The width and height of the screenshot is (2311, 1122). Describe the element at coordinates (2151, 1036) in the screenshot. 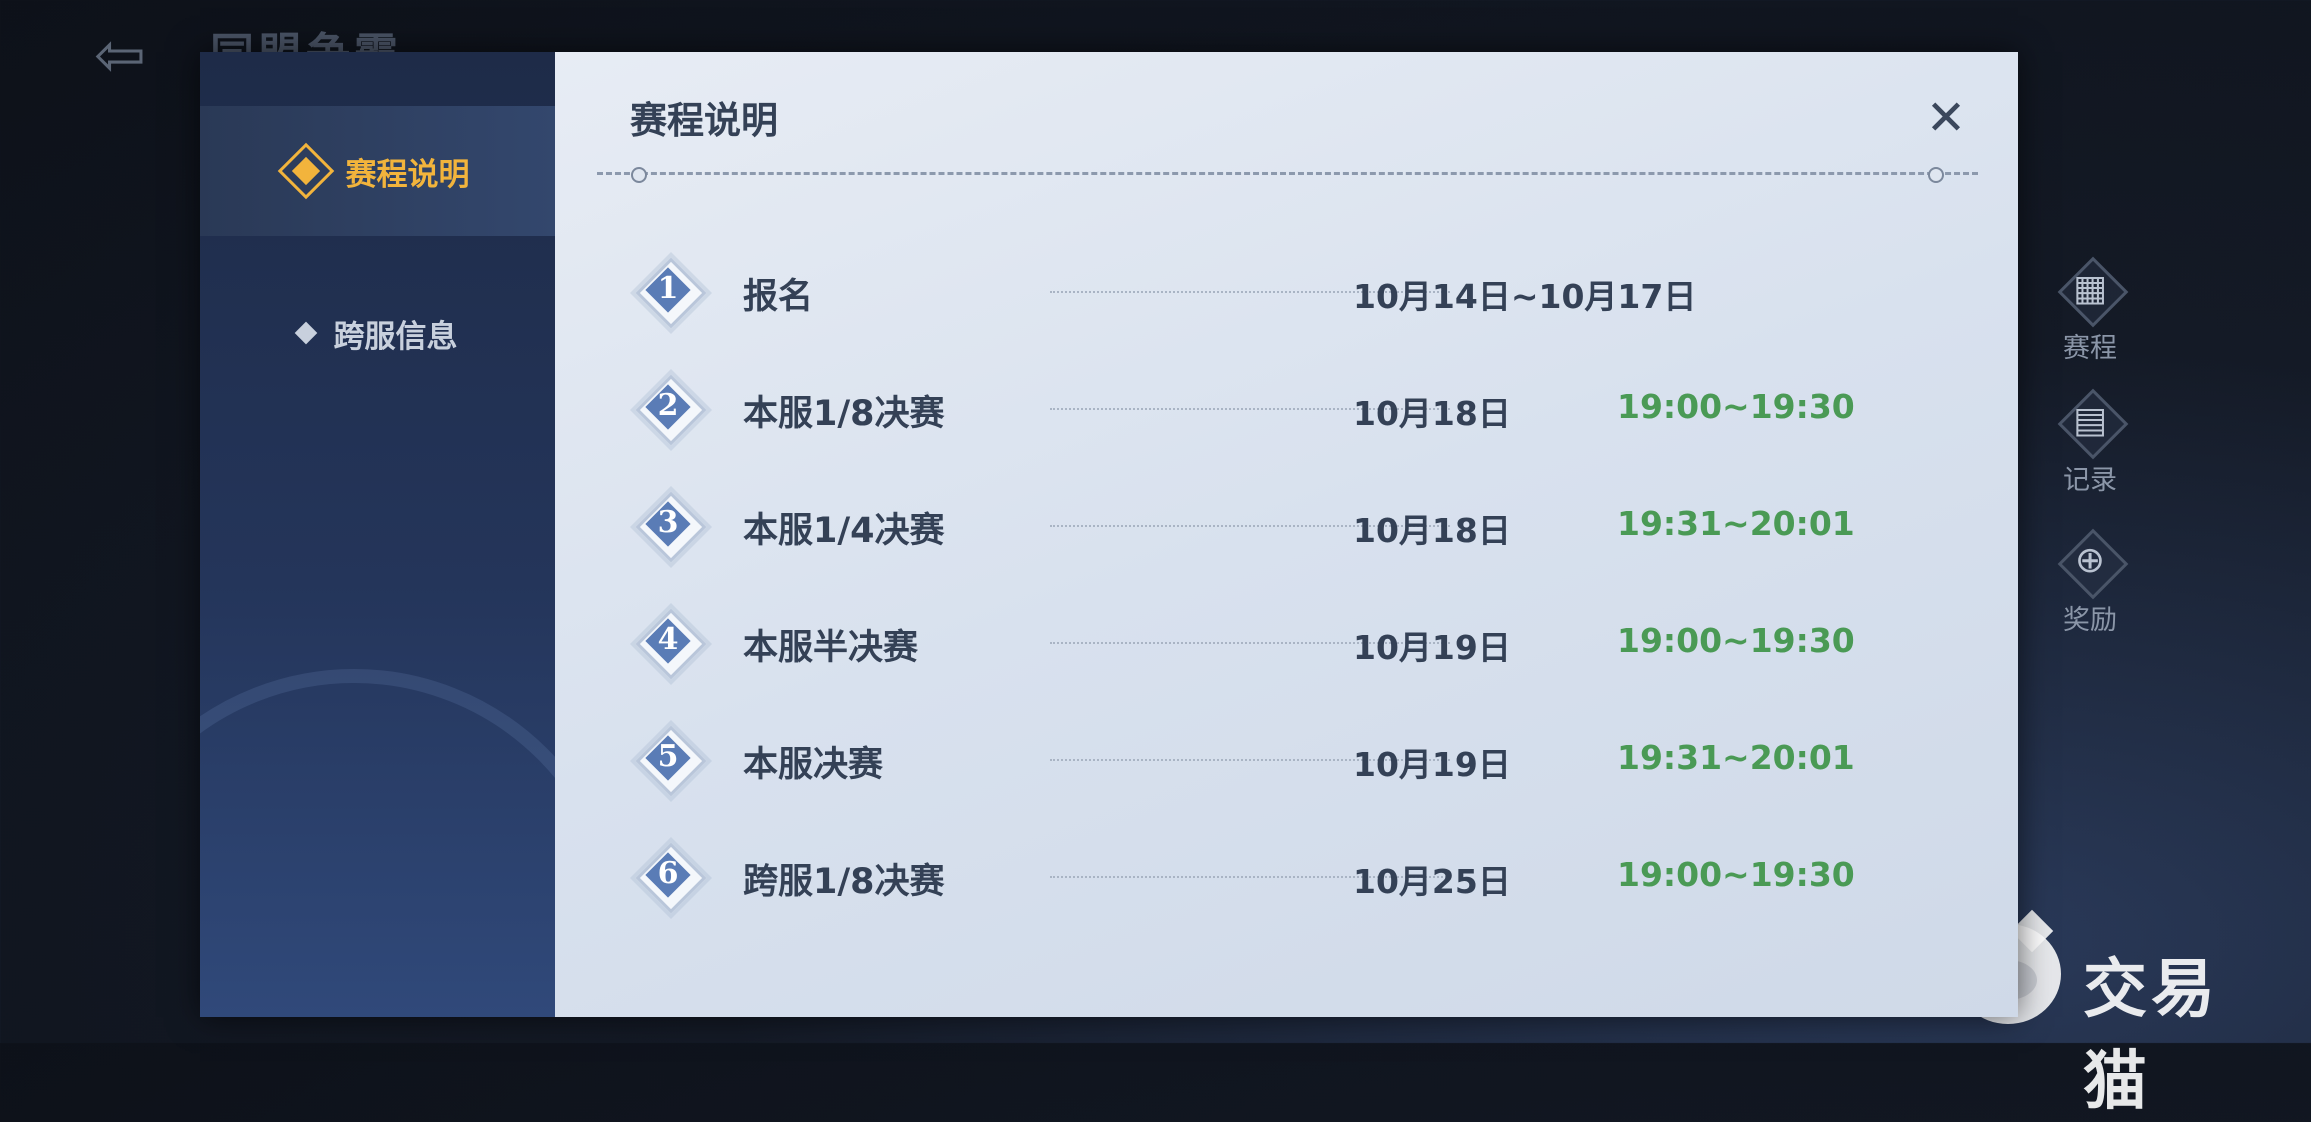

I see `watermark-text: 交易猫` at that location.